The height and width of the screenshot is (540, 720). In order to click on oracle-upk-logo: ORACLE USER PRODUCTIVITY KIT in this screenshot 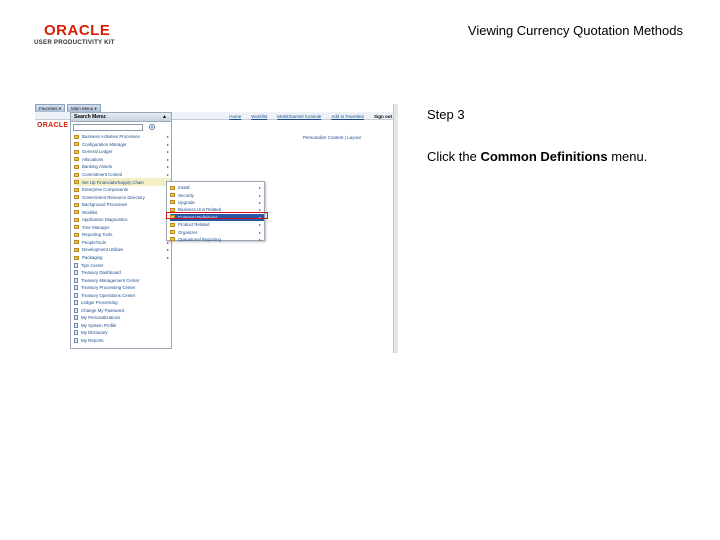, I will do `click(80, 35)`.